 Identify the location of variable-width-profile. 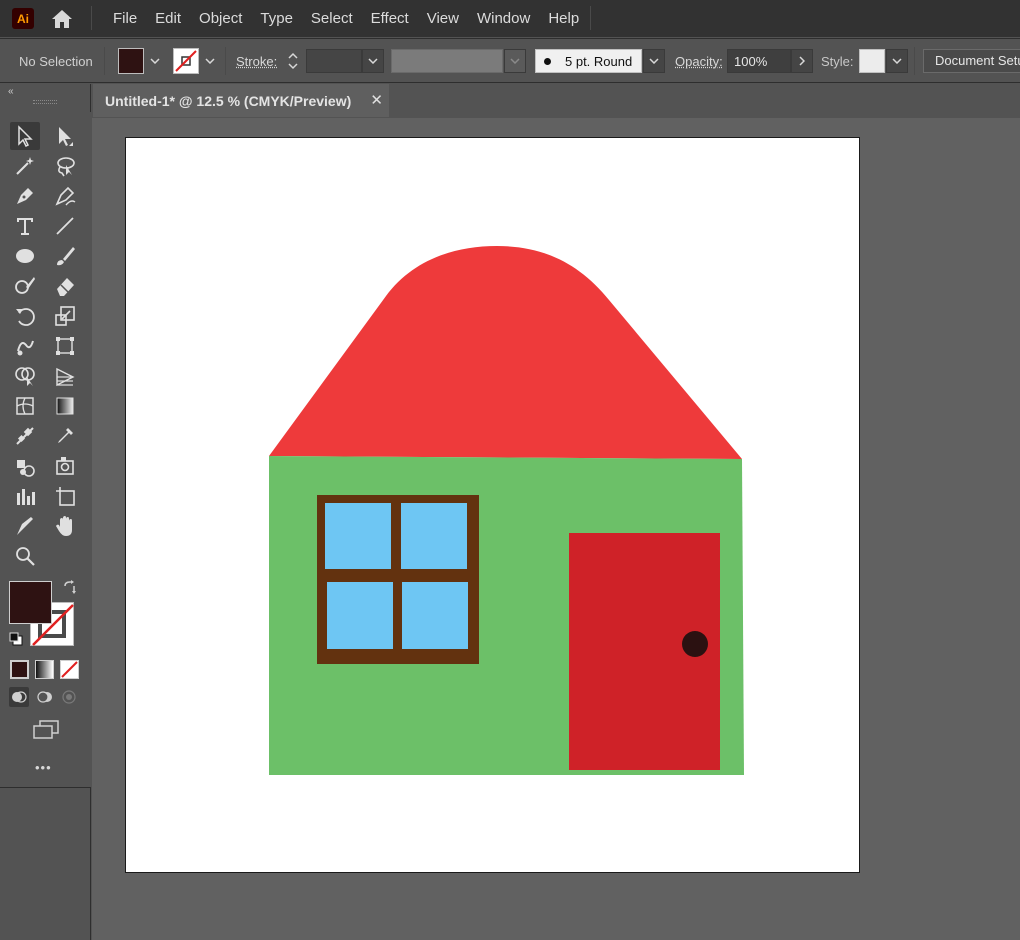
(447, 61).